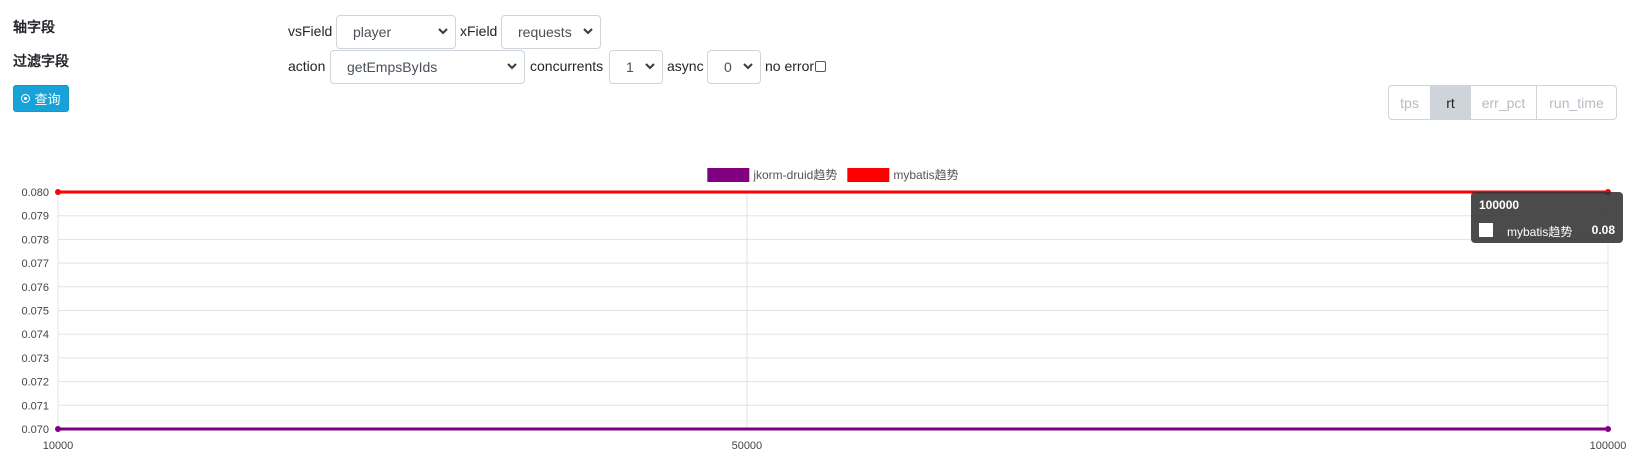 This screenshot has width=1638, height=463. Describe the element at coordinates (747, 446) in the screenshot. I see `x-tick-label: 50000` at that location.